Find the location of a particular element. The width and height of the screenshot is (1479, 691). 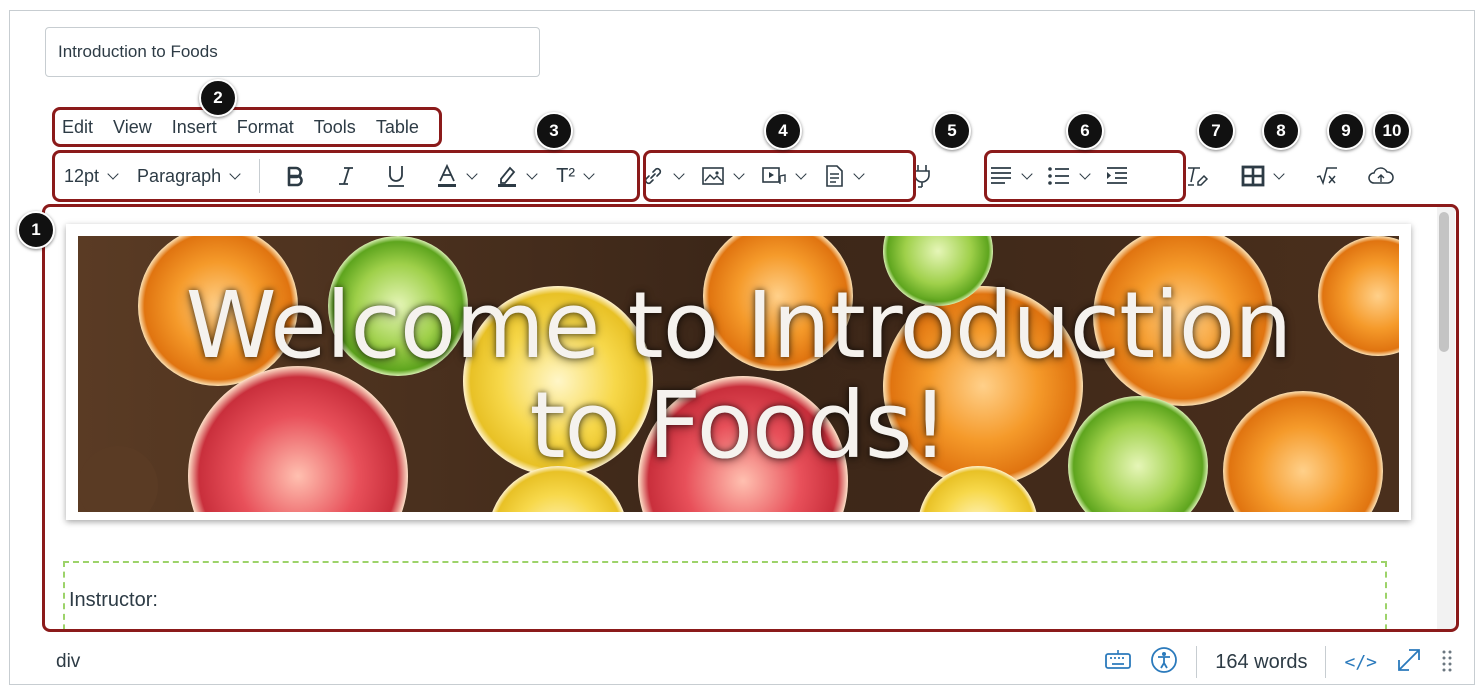

word-count: 164 words is located at coordinates (1261, 662).